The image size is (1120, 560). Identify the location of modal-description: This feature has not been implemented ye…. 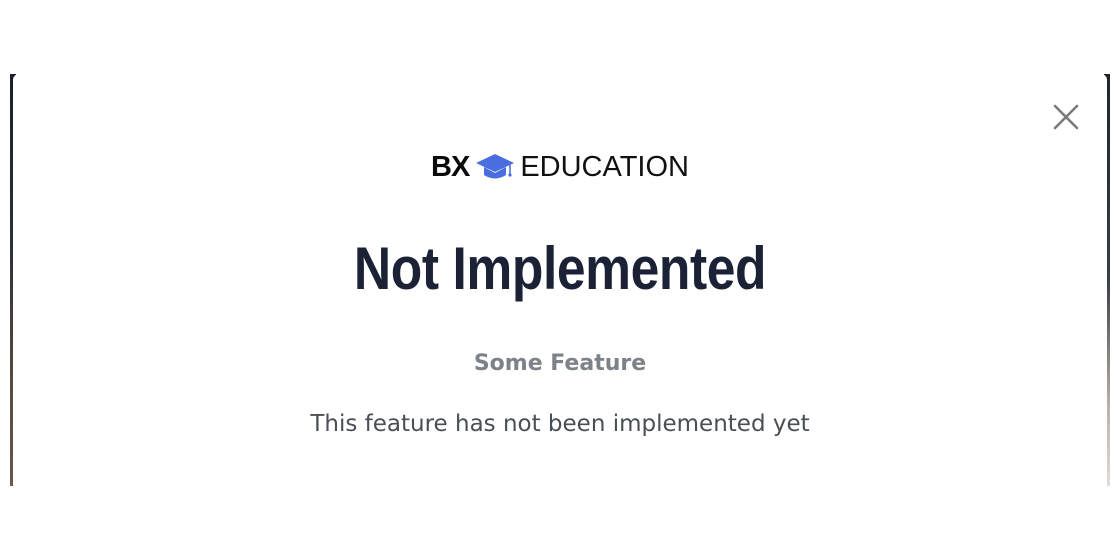
(560, 424).